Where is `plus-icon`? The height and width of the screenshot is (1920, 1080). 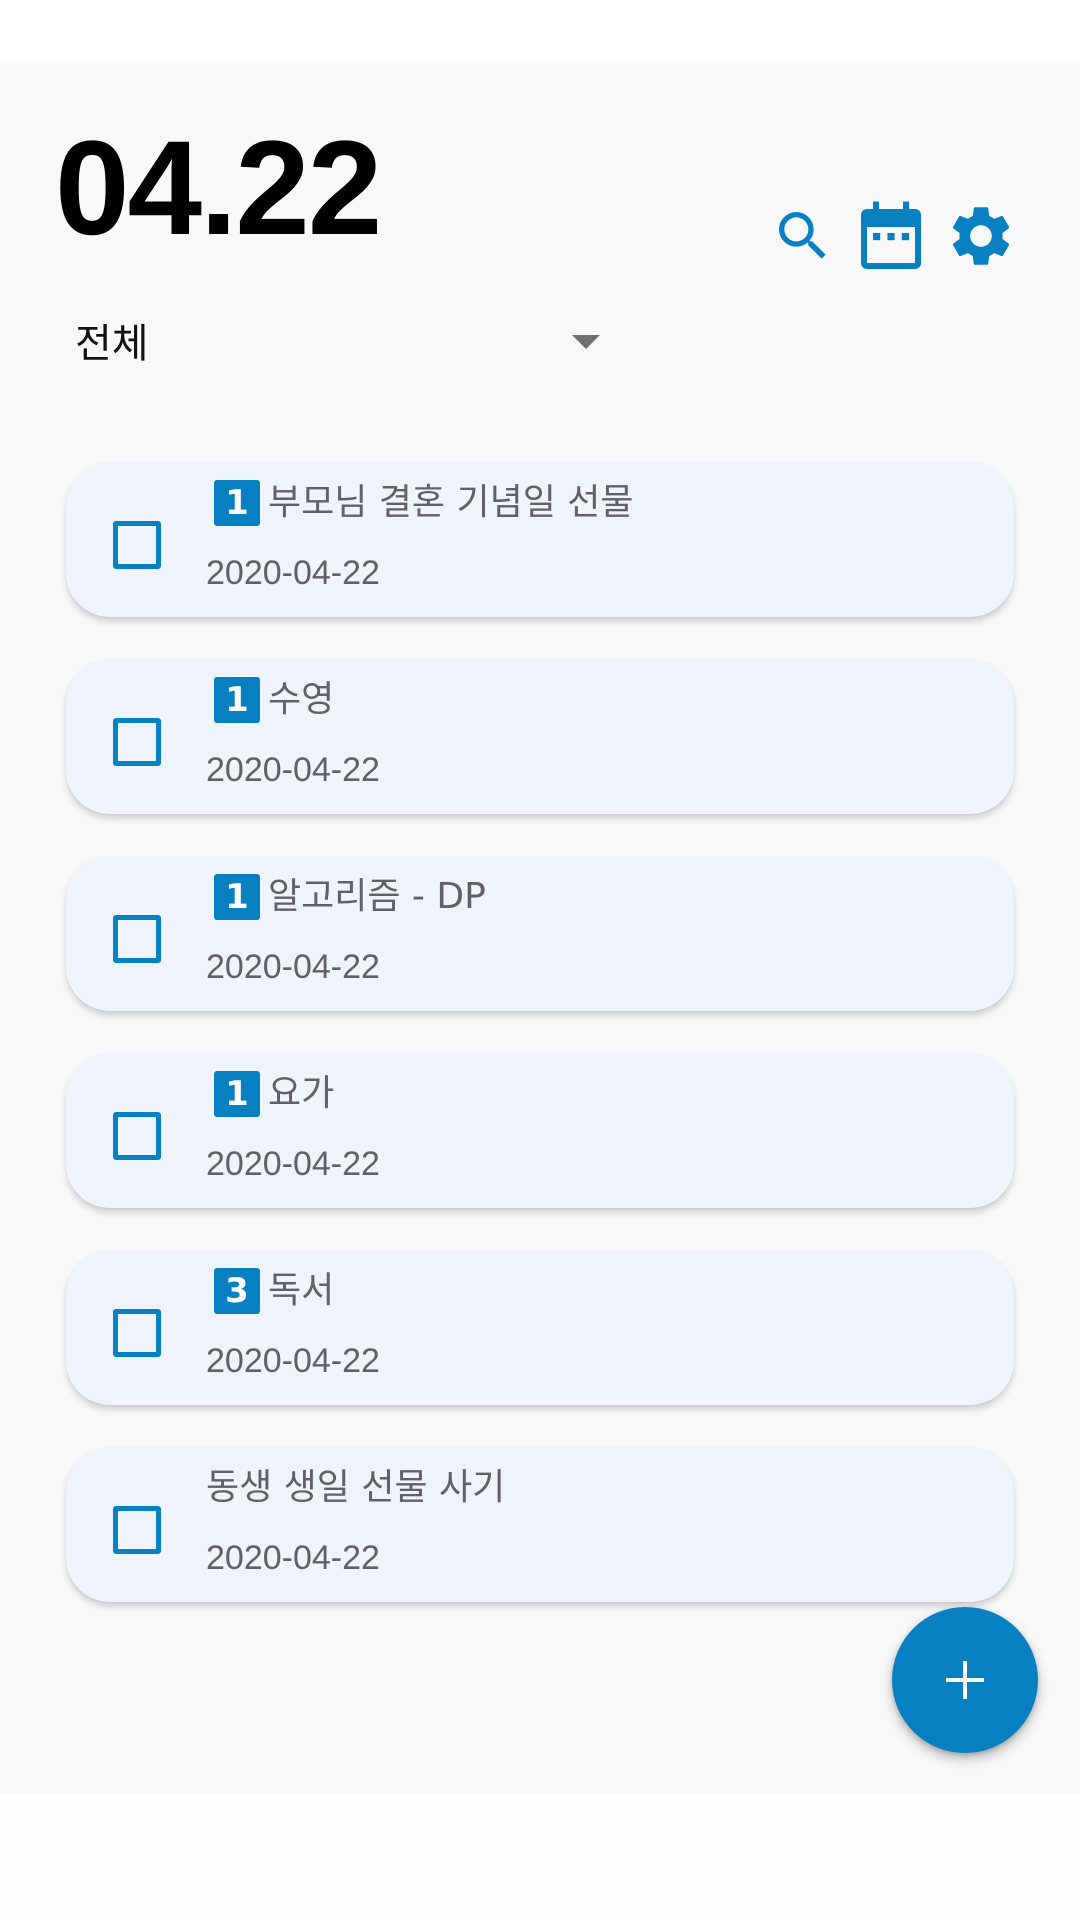
plus-icon is located at coordinates (965, 1680).